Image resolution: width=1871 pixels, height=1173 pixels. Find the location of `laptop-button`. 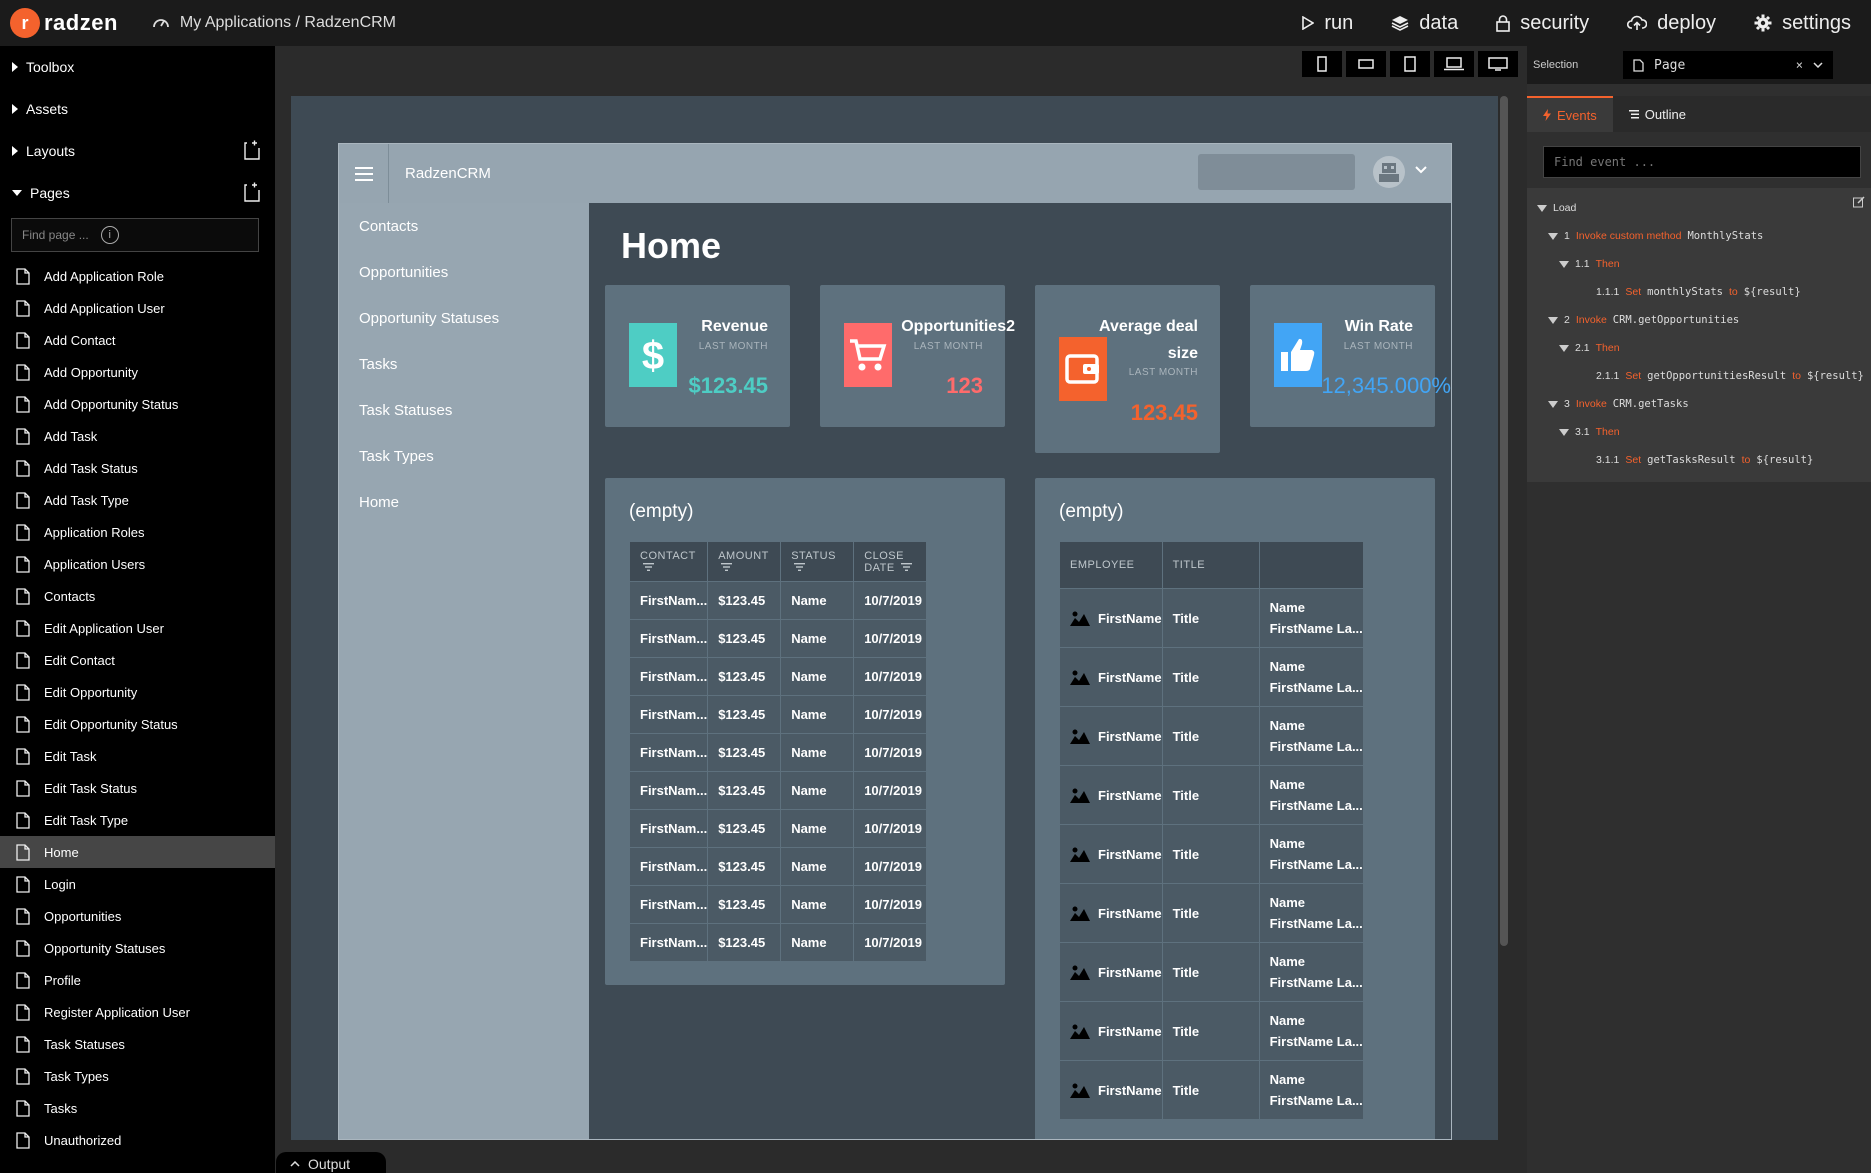

laptop-button is located at coordinates (1454, 64).